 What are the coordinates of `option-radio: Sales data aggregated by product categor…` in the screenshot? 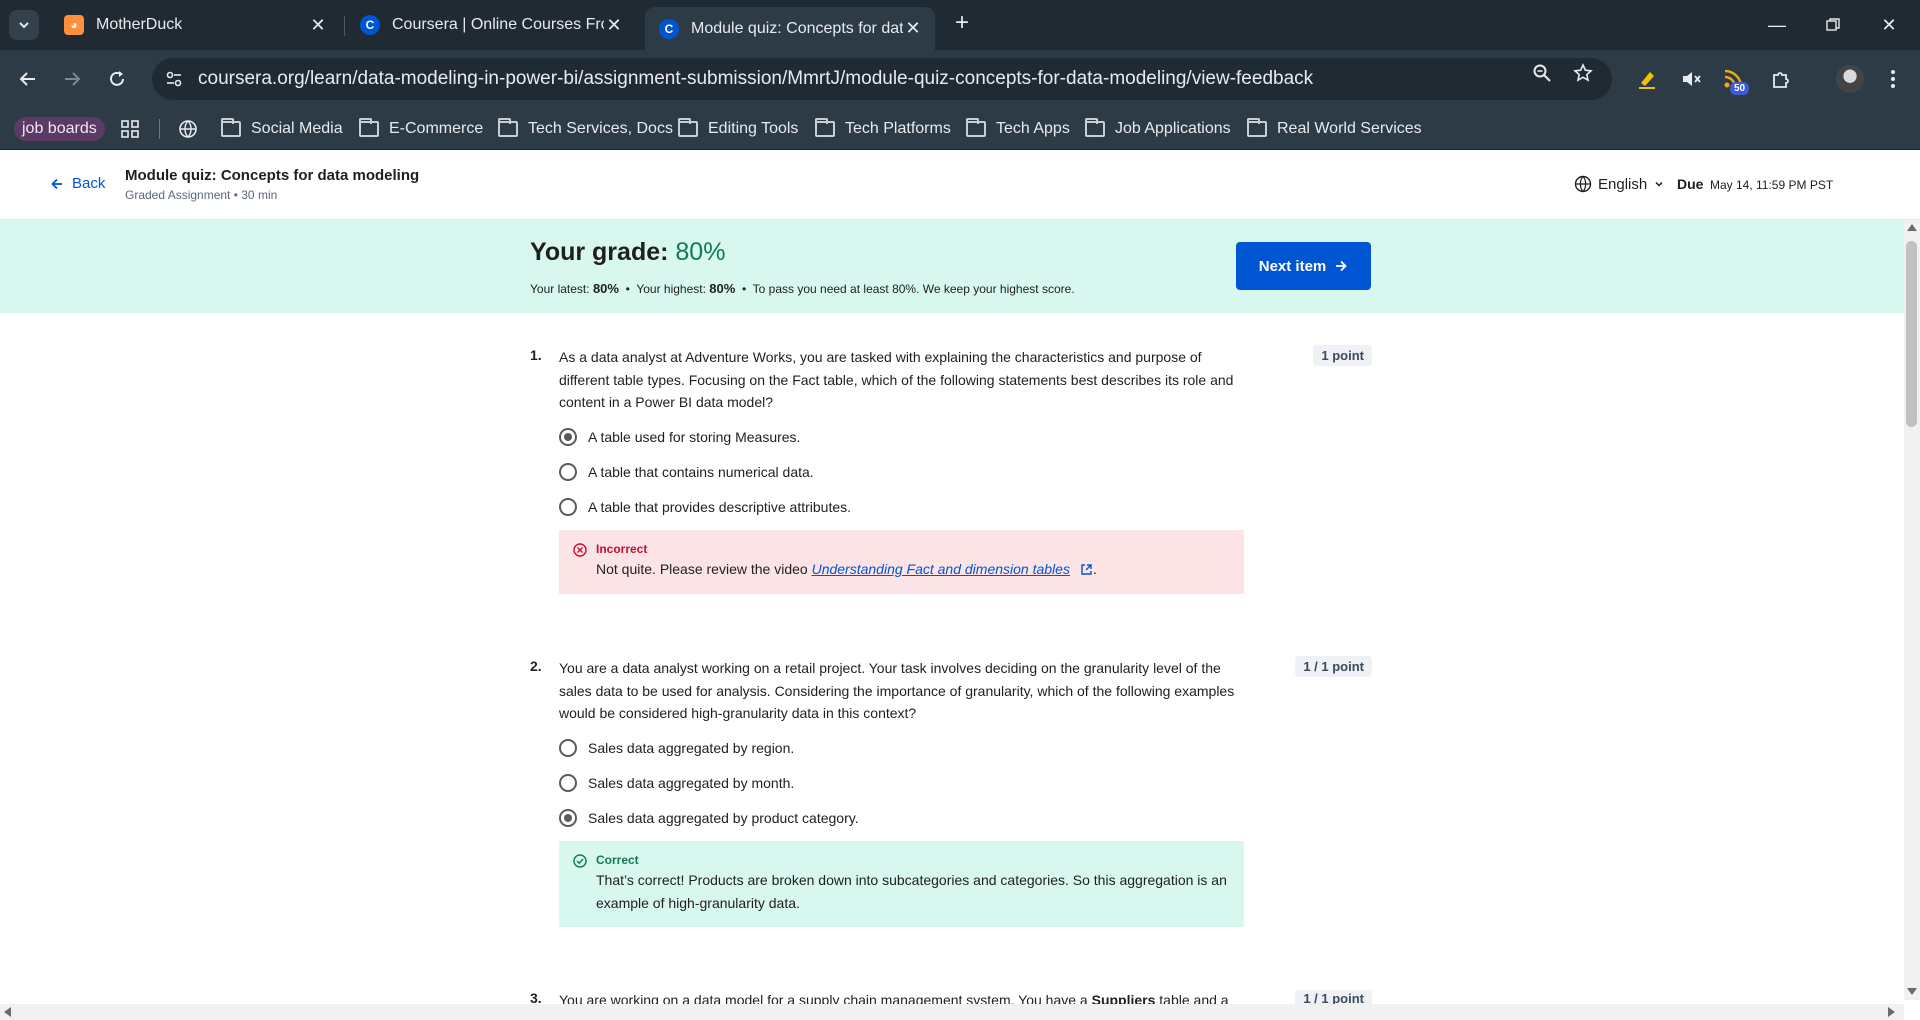 It's located at (709, 818).